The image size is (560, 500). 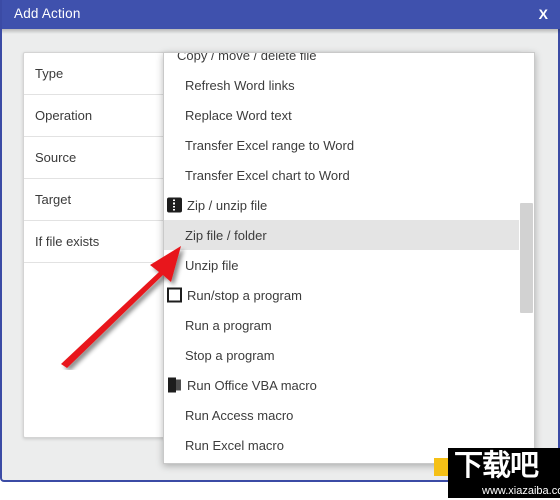 I want to click on watermark: 下载吧 www.xiazaiba.com, so click(x=492, y=474).